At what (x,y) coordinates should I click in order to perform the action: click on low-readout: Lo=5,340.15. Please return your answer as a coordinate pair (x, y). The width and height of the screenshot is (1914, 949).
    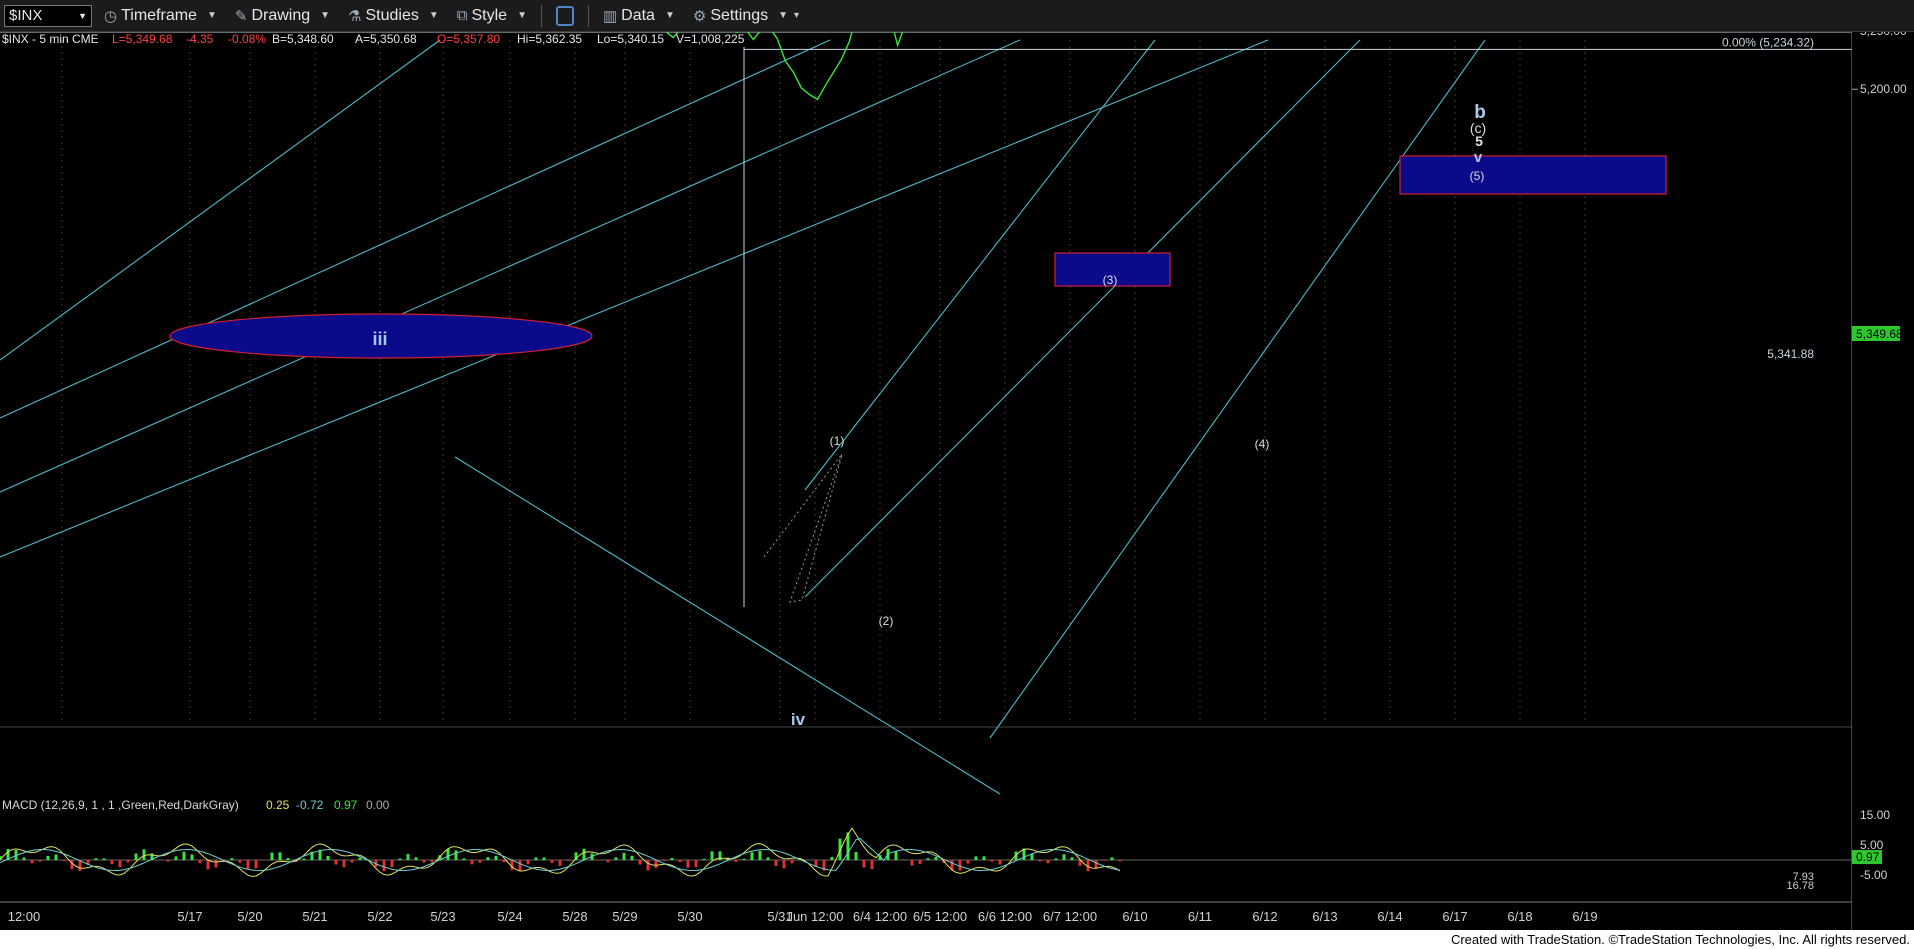
    Looking at the image, I should click on (630, 39).